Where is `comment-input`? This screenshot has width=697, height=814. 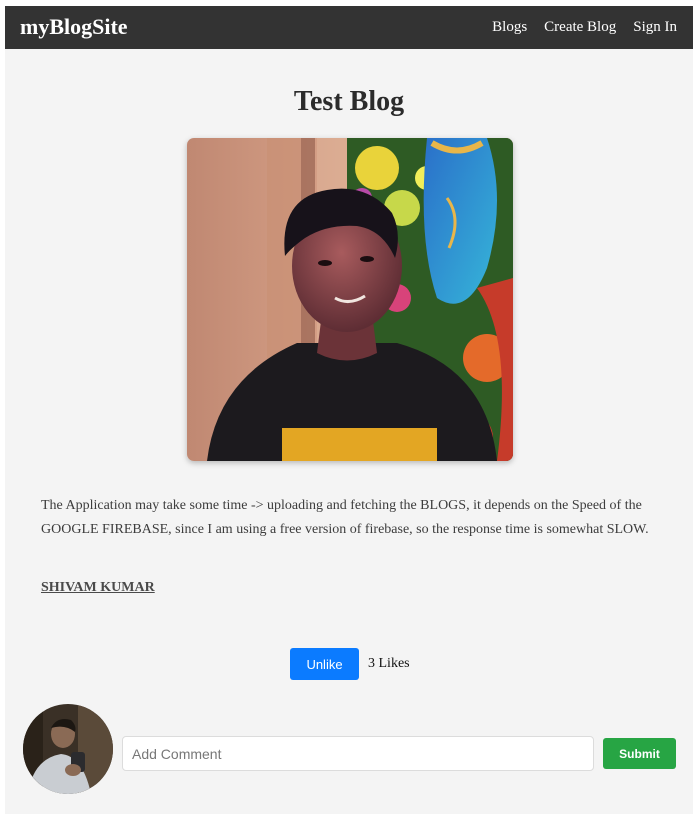
comment-input is located at coordinates (358, 753).